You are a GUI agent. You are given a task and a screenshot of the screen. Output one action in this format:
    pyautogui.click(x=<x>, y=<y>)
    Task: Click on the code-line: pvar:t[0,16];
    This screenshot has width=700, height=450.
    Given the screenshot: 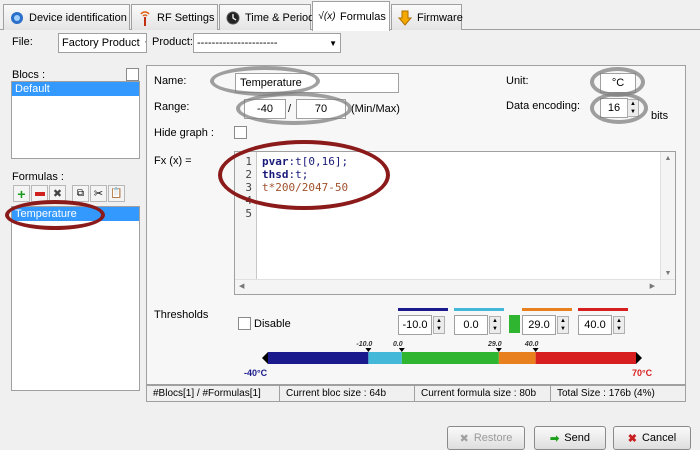 What is the action you would take?
    pyautogui.click(x=305, y=161)
    